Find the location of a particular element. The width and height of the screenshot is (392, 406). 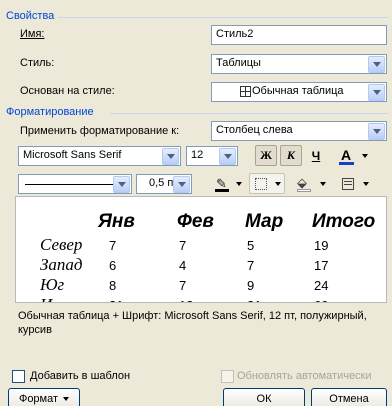

preview-row-label: Юг is located at coordinates (52, 284).